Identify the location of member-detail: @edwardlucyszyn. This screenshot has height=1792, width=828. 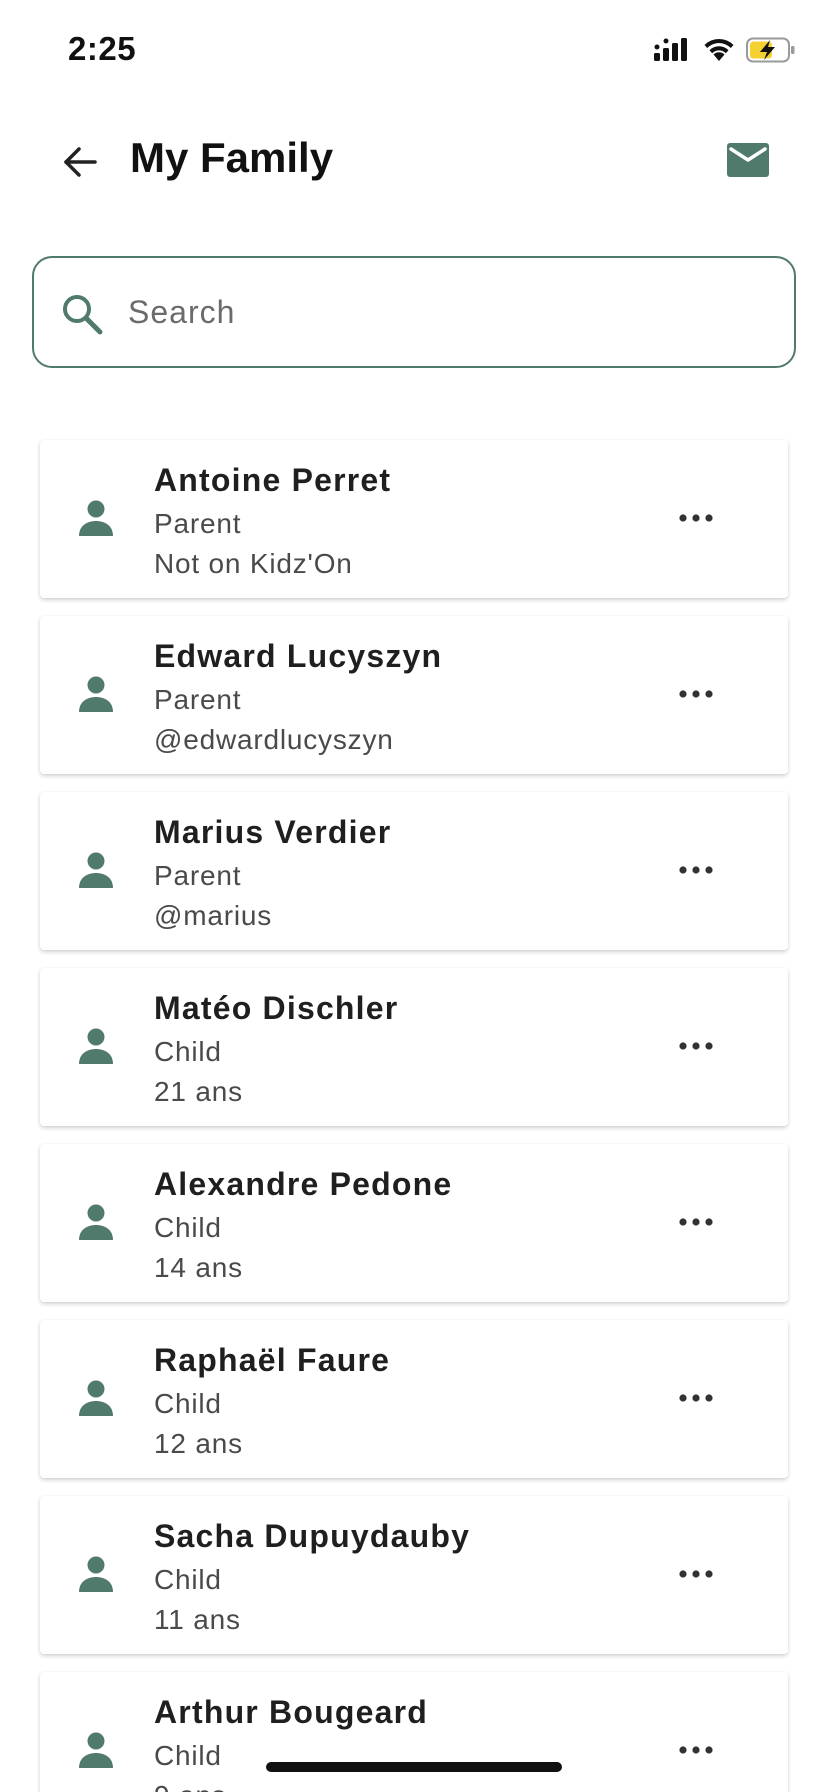
(274, 739).